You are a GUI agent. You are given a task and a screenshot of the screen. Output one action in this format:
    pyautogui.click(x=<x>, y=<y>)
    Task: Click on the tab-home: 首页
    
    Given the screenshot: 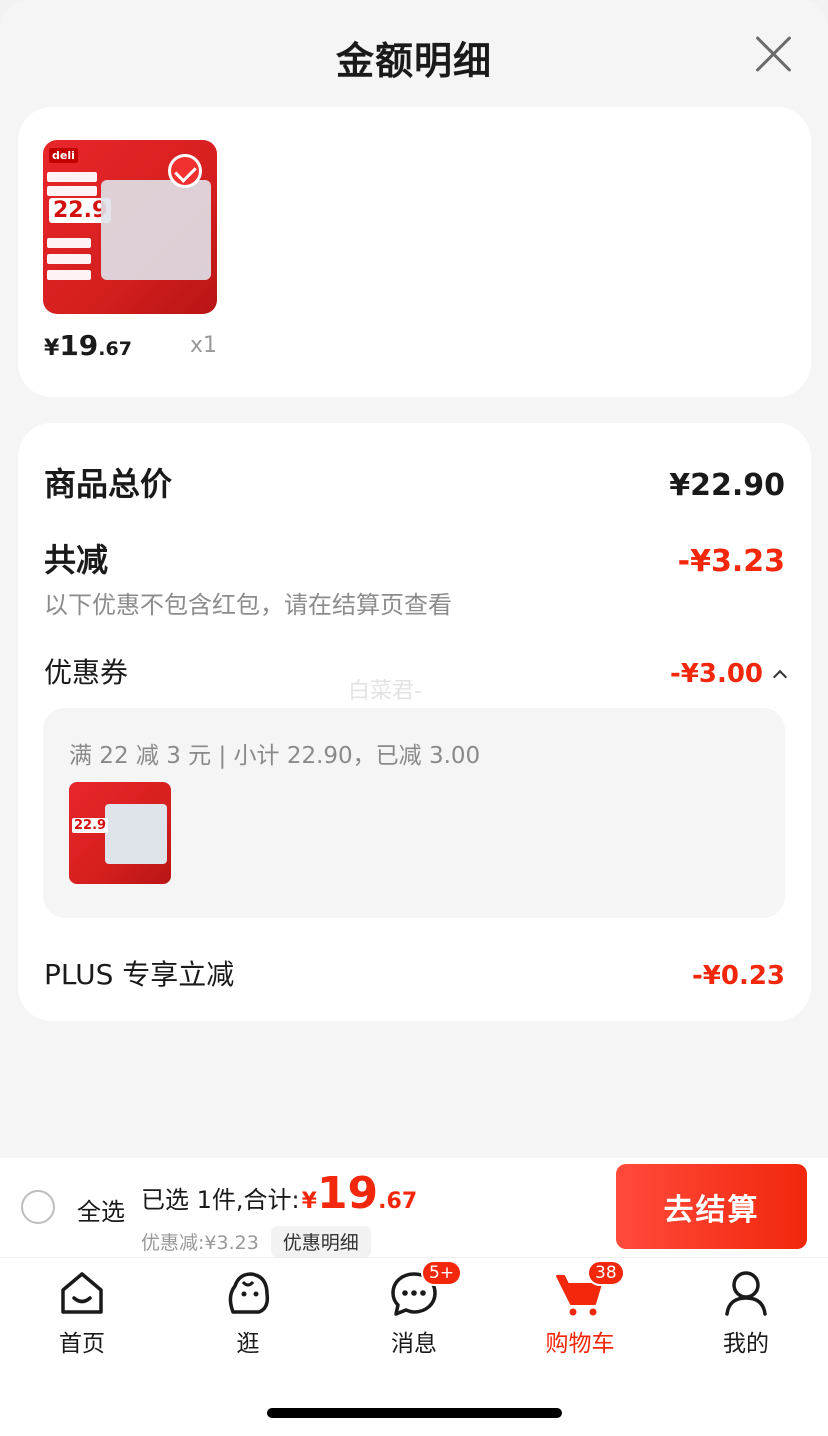 What is the action you would take?
    pyautogui.click(x=82, y=1313)
    